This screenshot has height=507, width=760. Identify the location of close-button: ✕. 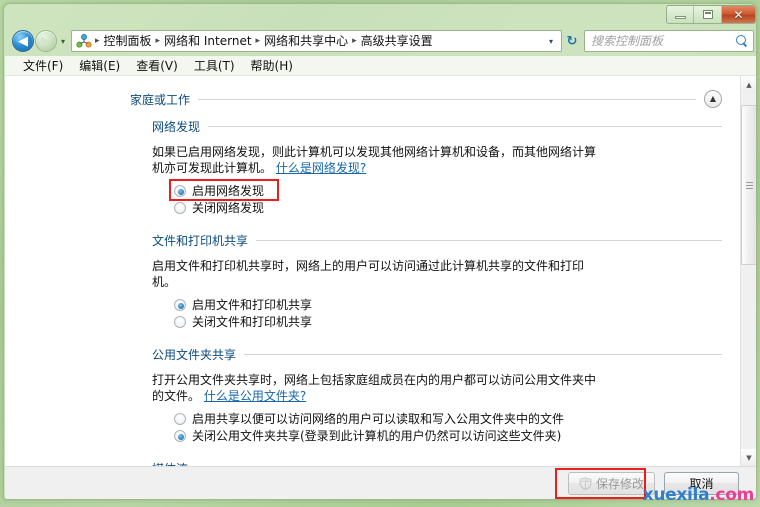
(738, 14).